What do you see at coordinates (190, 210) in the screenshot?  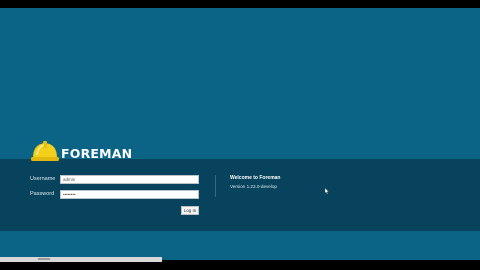 I see `login-button: Log In` at bounding box center [190, 210].